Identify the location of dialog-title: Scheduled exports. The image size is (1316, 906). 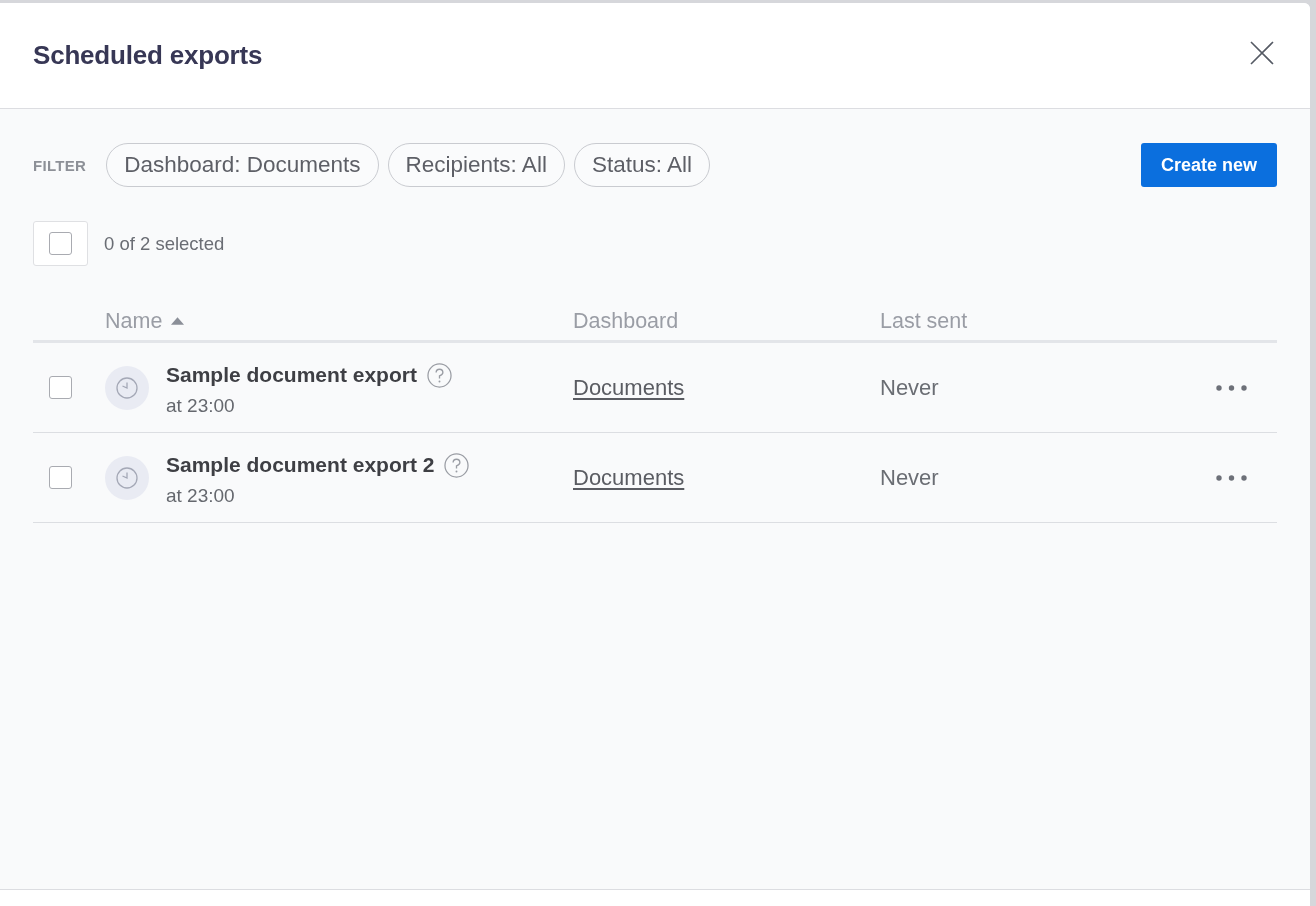
(148, 55).